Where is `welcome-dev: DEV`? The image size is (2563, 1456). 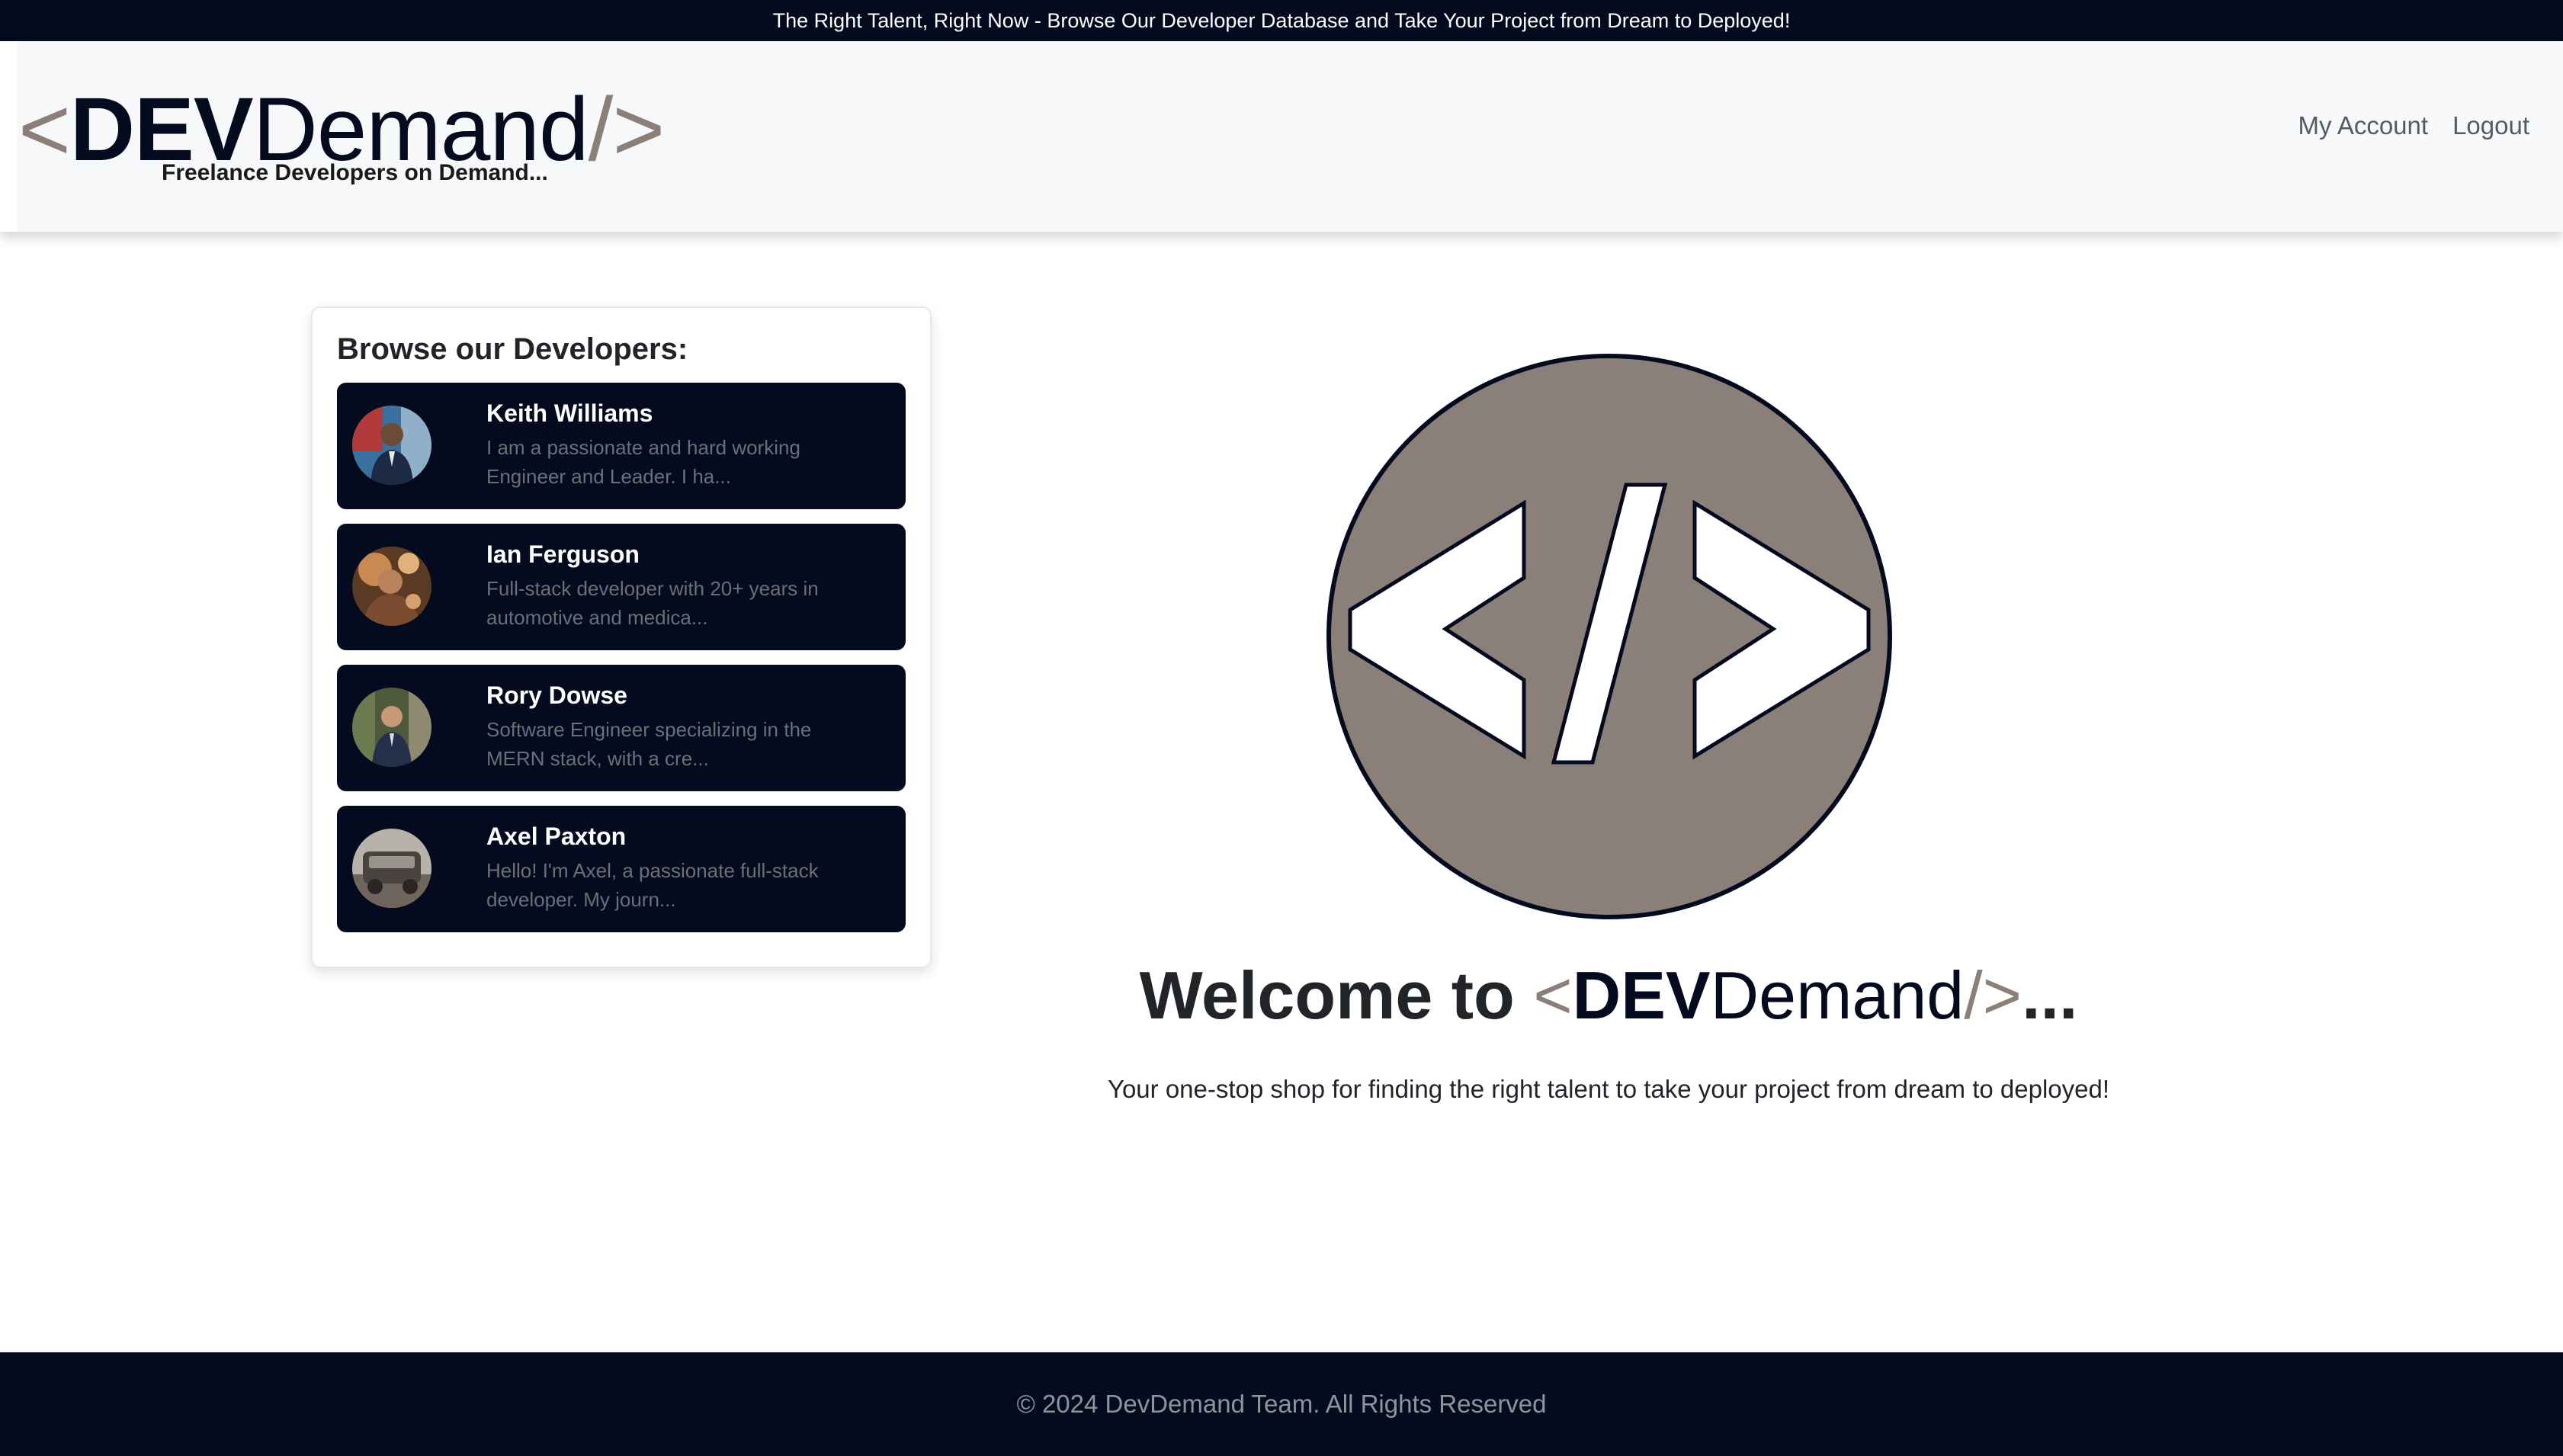 welcome-dev: DEV is located at coordinates (1641, 995).